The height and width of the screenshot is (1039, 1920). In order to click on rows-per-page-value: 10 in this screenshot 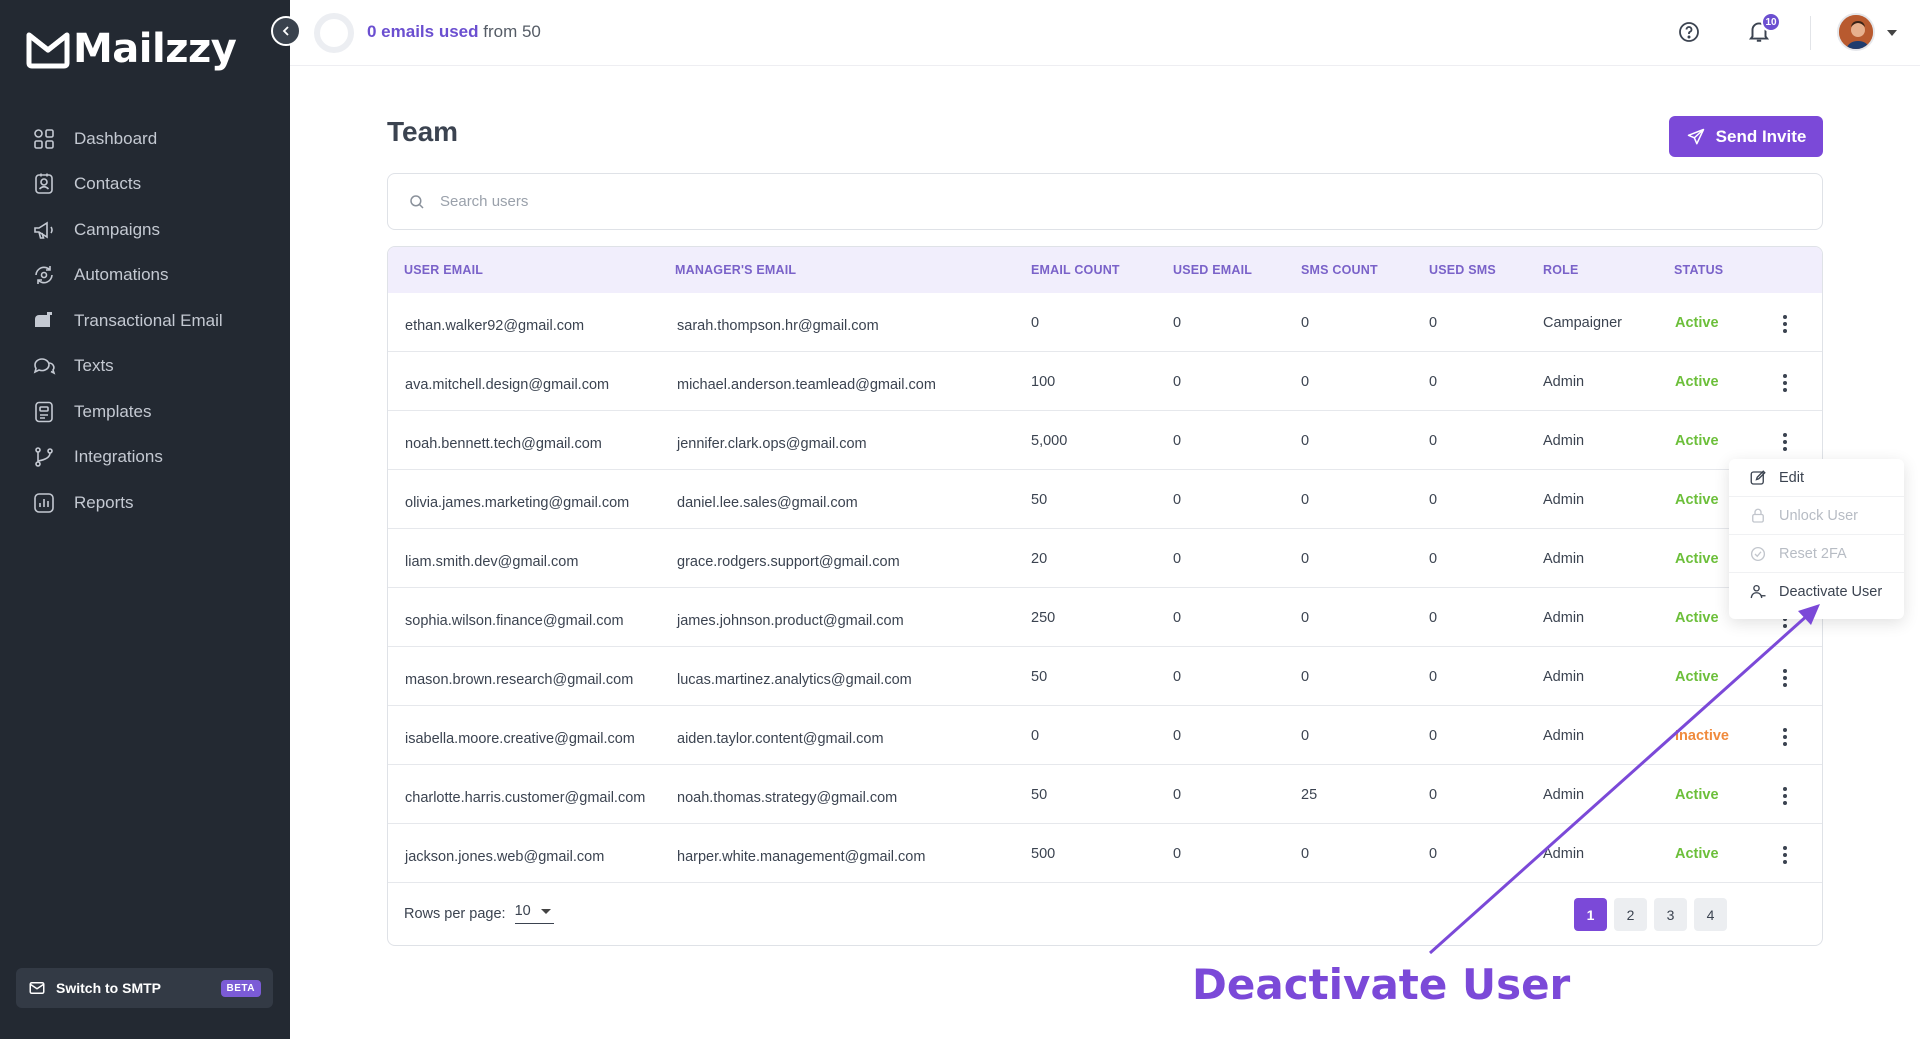, I will do `click(522, 911)`.